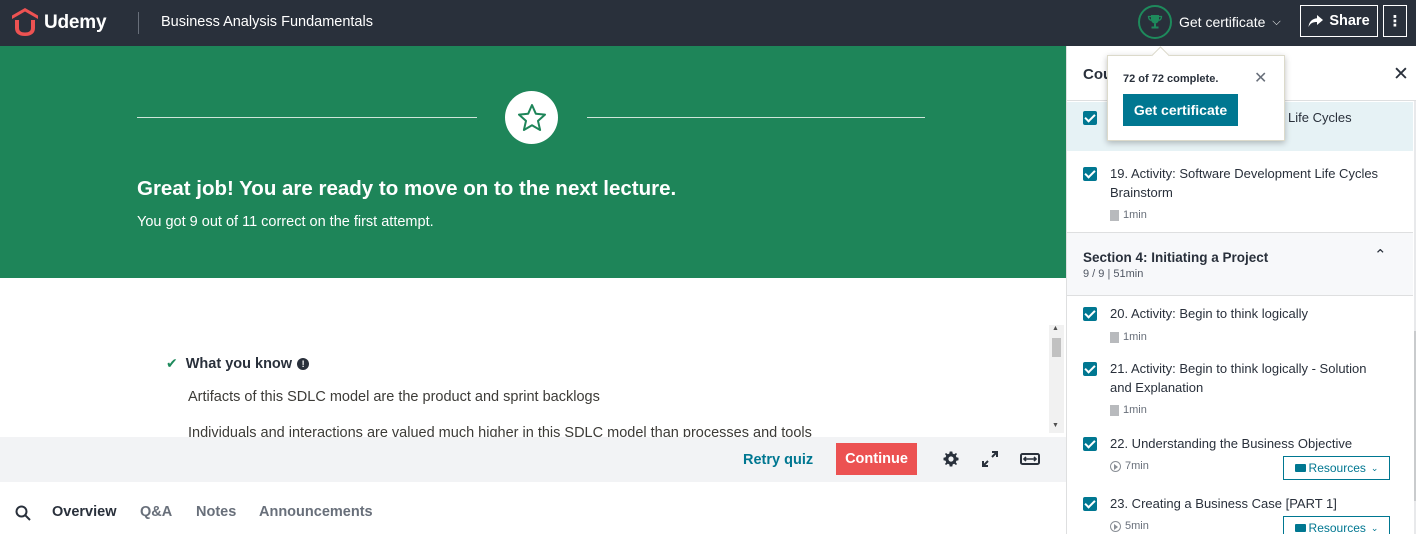 The width and height of the screenshot is (1416, 534). I want to click on lecture-duration: 5min, so click(1129, 526).